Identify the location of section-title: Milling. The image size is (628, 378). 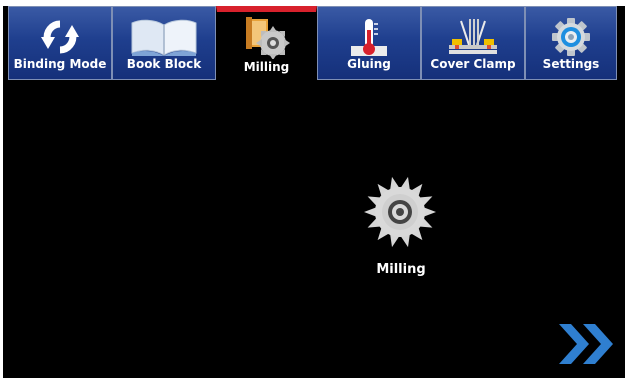
(401, 269).